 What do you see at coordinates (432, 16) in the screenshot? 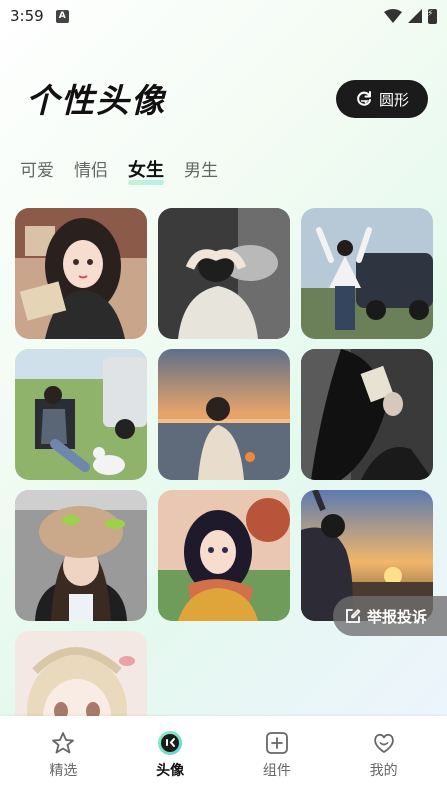
I see `battery-icon` at bounding box center [432, 16].